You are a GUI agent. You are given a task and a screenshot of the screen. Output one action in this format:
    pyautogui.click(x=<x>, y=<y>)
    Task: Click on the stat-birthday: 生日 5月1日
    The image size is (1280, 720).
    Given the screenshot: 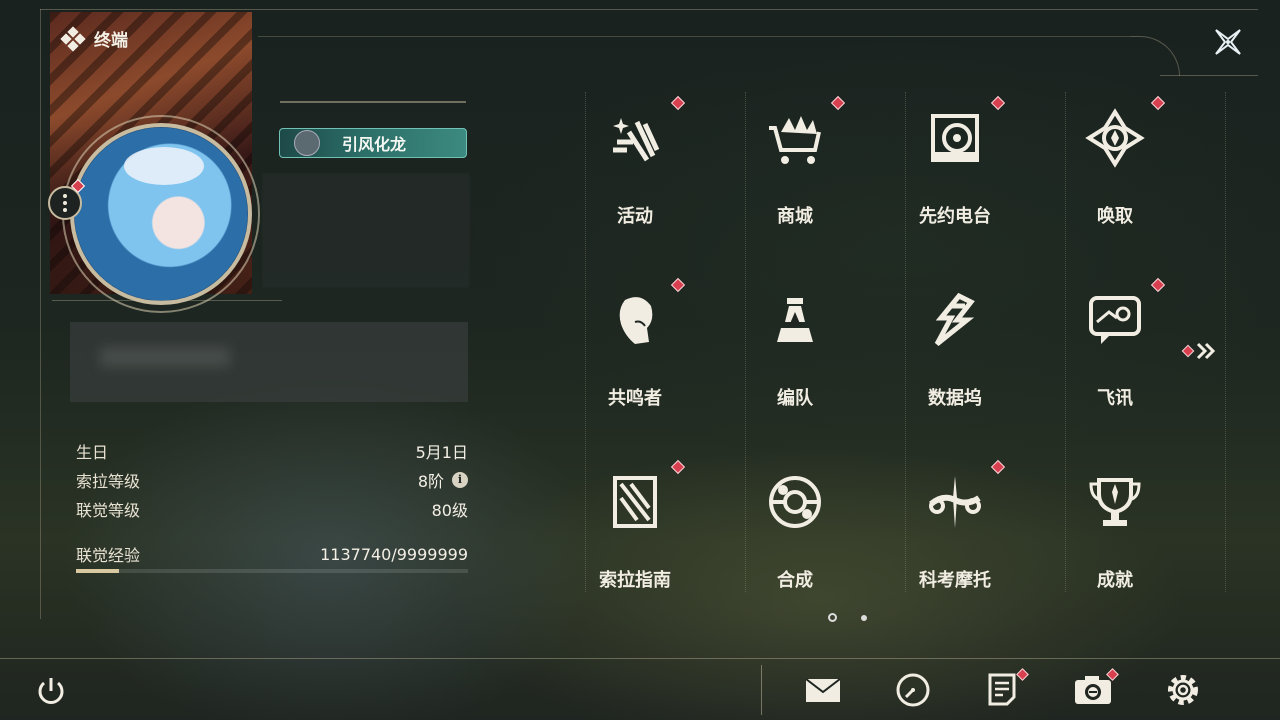 What is the action you would take?
    pyautogui.click(x=272, y=450)
    